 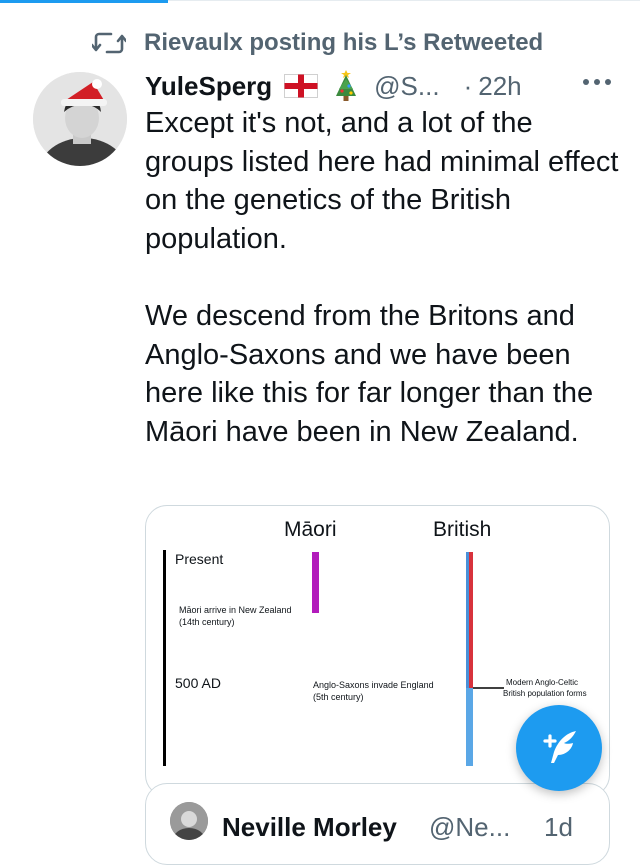 I want to click on timeline-axis, so click(x=164, y=658).